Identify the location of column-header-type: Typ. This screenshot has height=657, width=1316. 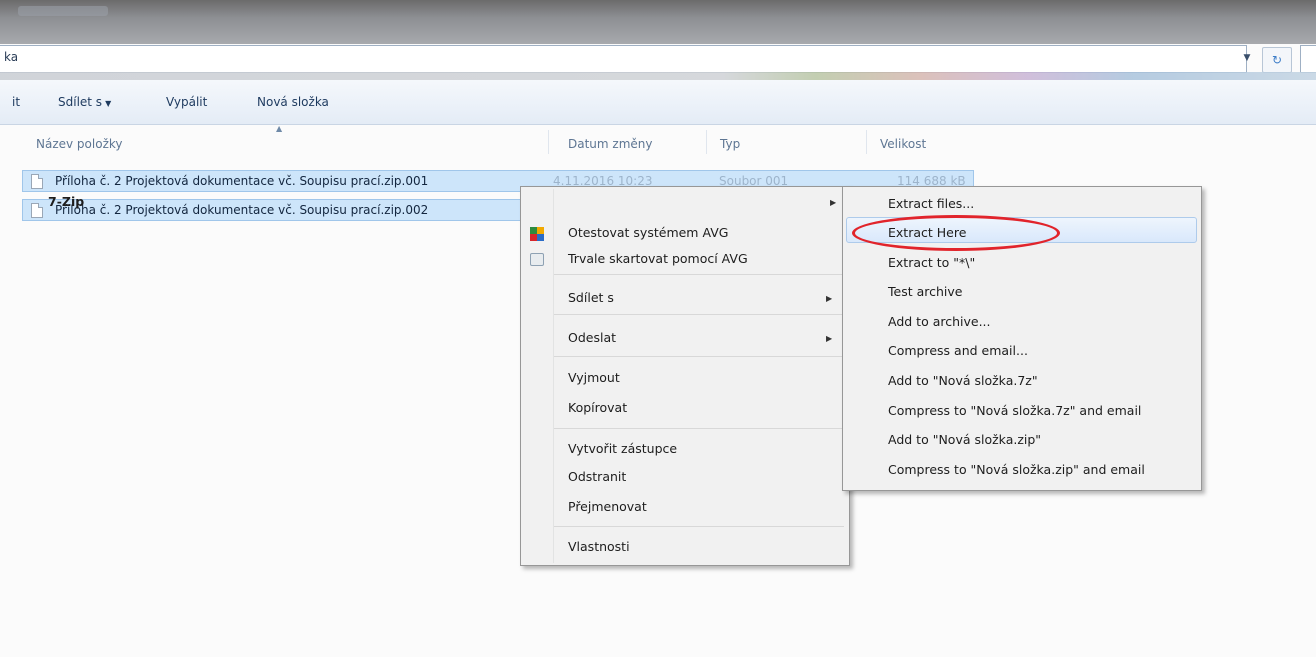
(730, 144).